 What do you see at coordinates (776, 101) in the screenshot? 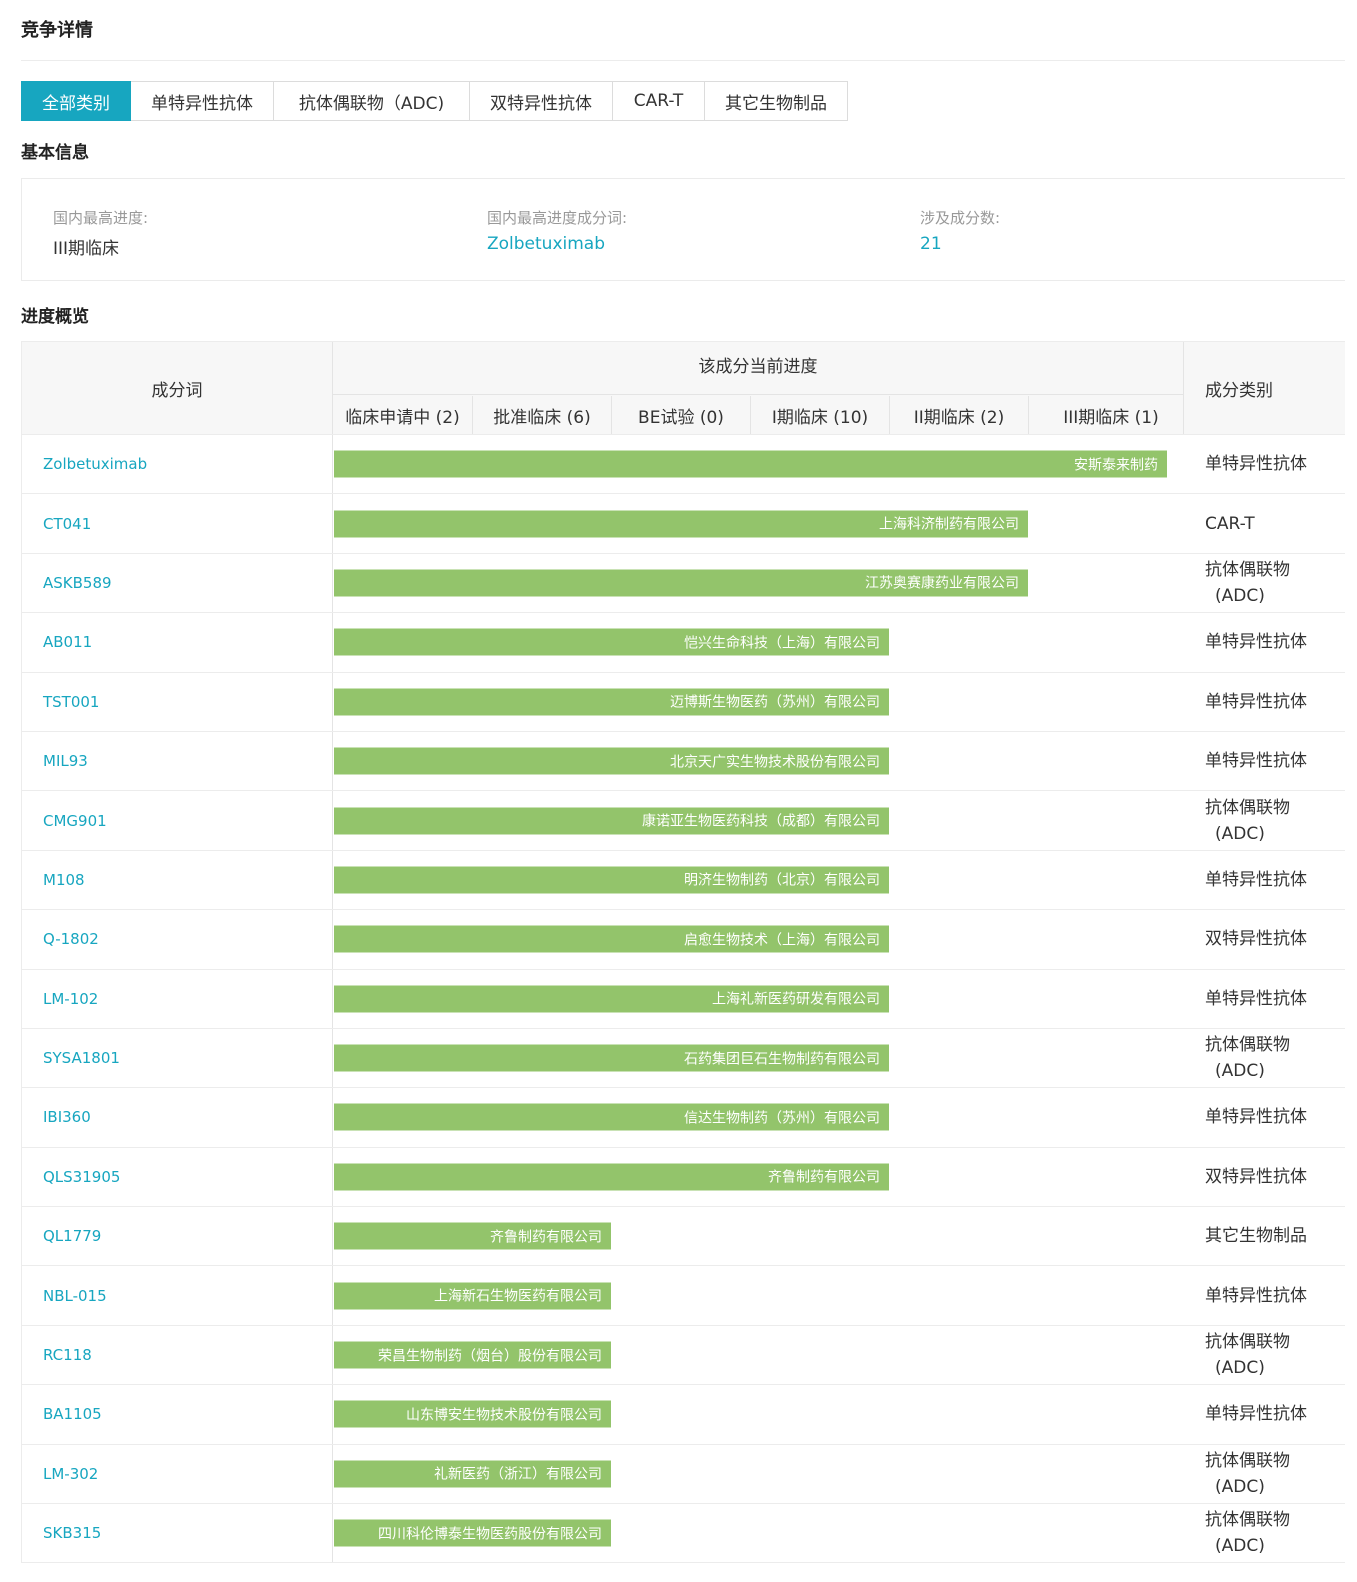
I see `tab-other-biologics: 其它生物制品` at bounding box center [776, 101].